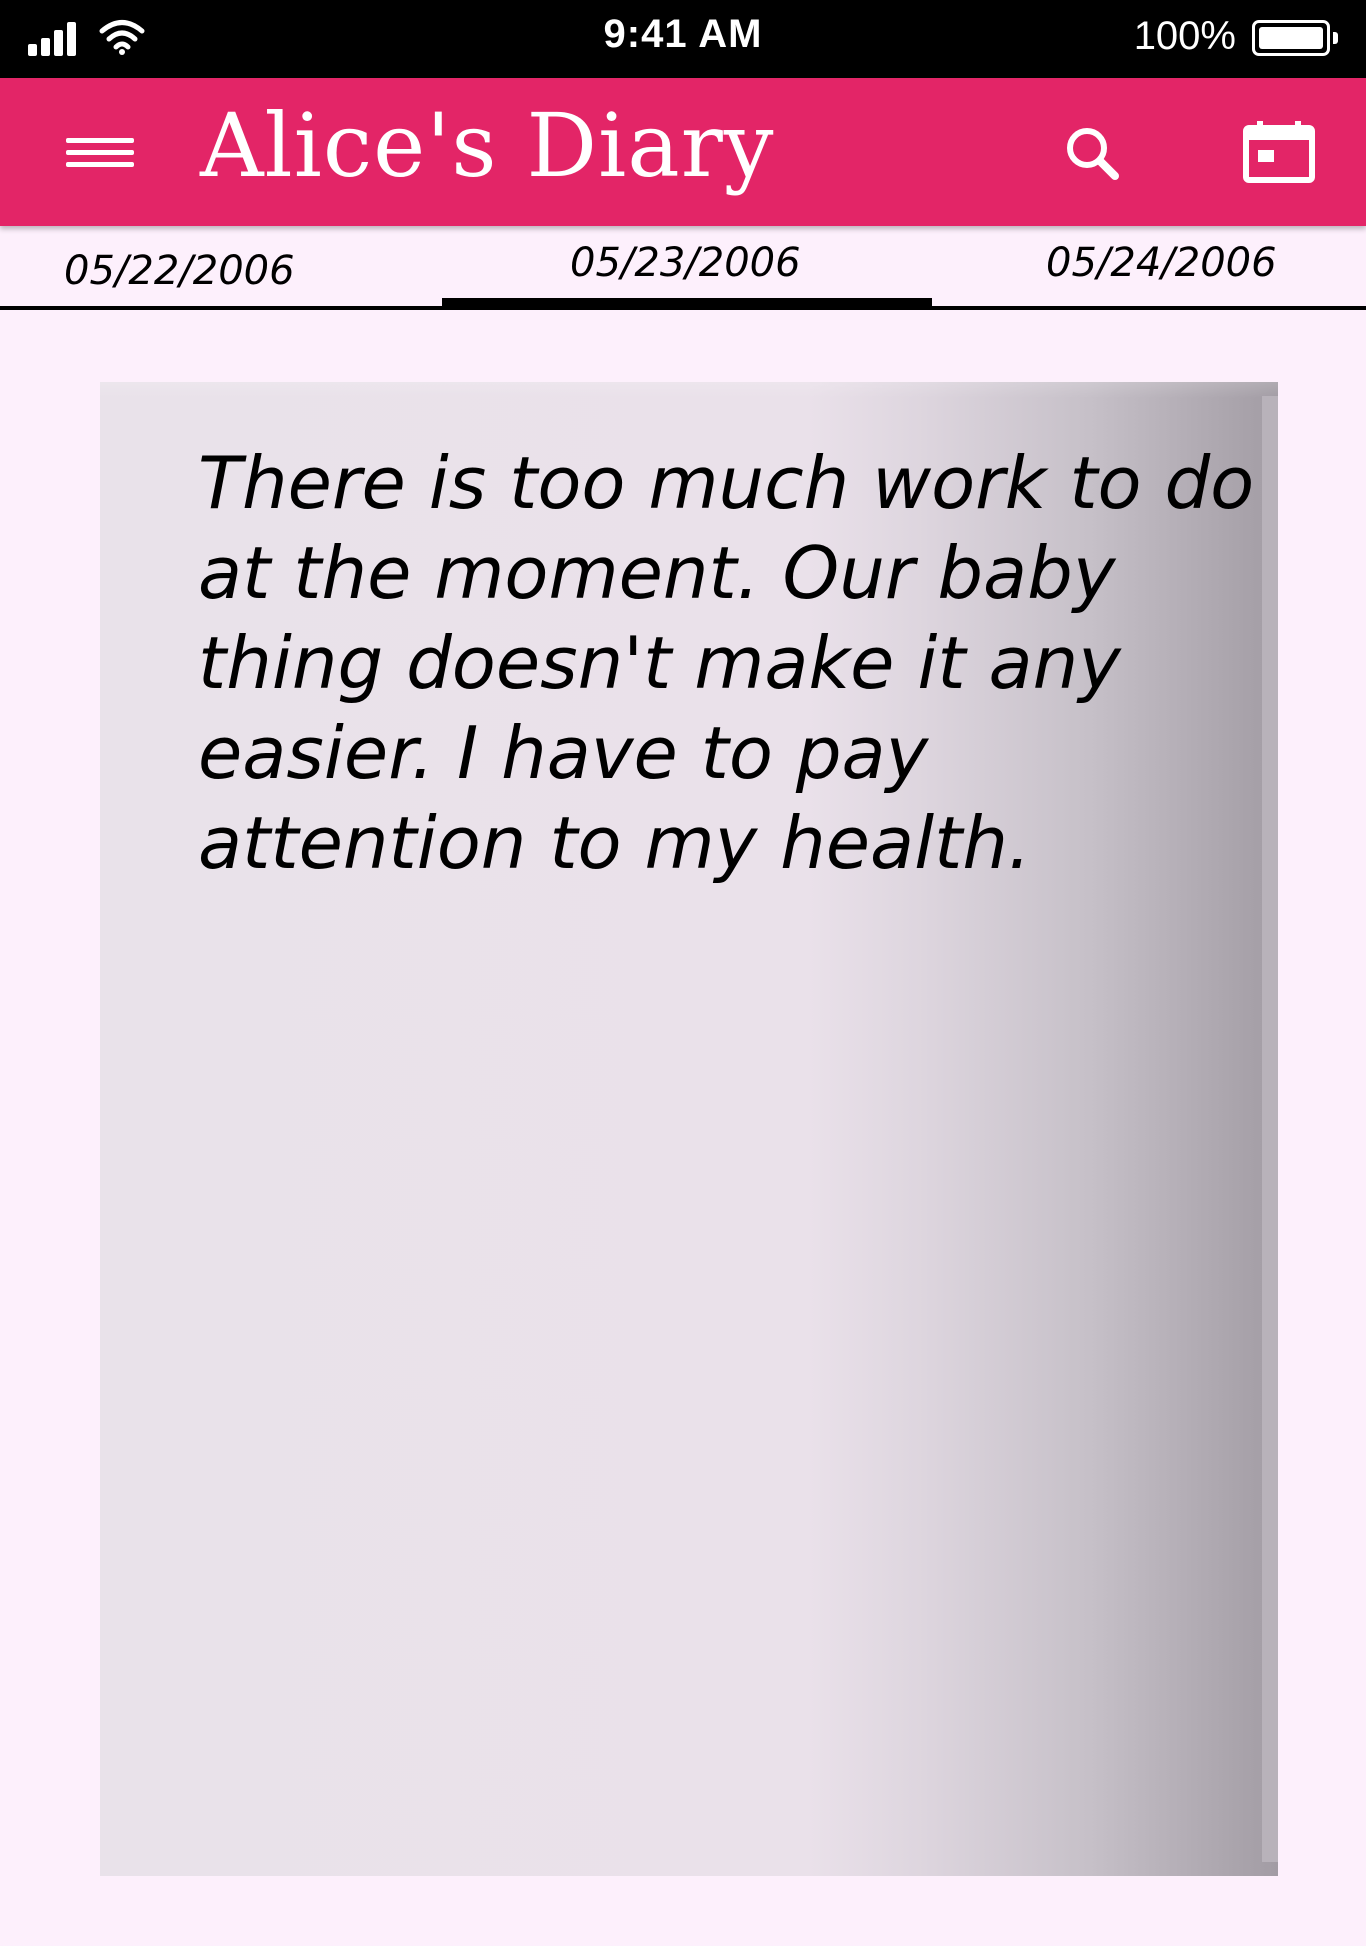  What do you see at coordinates (683, 39) in the screenshot?
I see `status-bar: 9:41 AM 100%` at bounding box center [683, 39].